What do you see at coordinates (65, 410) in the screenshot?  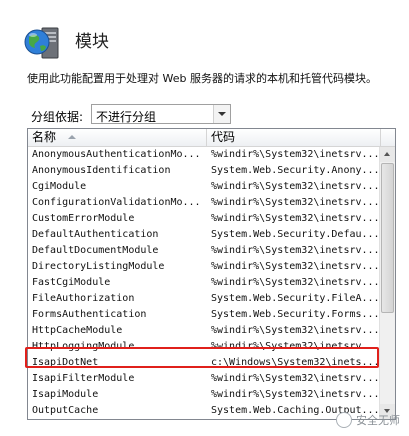 I see `module-name-cell: OutputCache` at bounding box center [65, 410].